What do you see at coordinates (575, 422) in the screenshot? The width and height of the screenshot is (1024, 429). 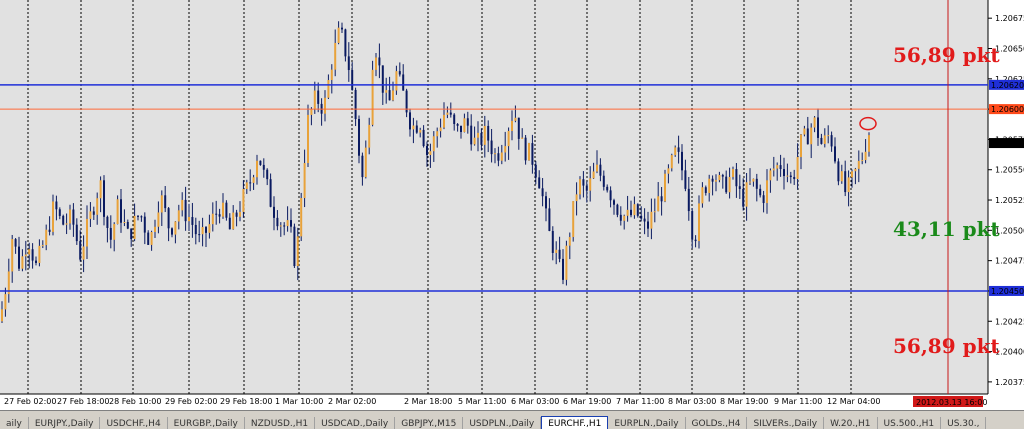 I see `symbol-tab: EURCHF.,H1` at bounding box center [575, 422].